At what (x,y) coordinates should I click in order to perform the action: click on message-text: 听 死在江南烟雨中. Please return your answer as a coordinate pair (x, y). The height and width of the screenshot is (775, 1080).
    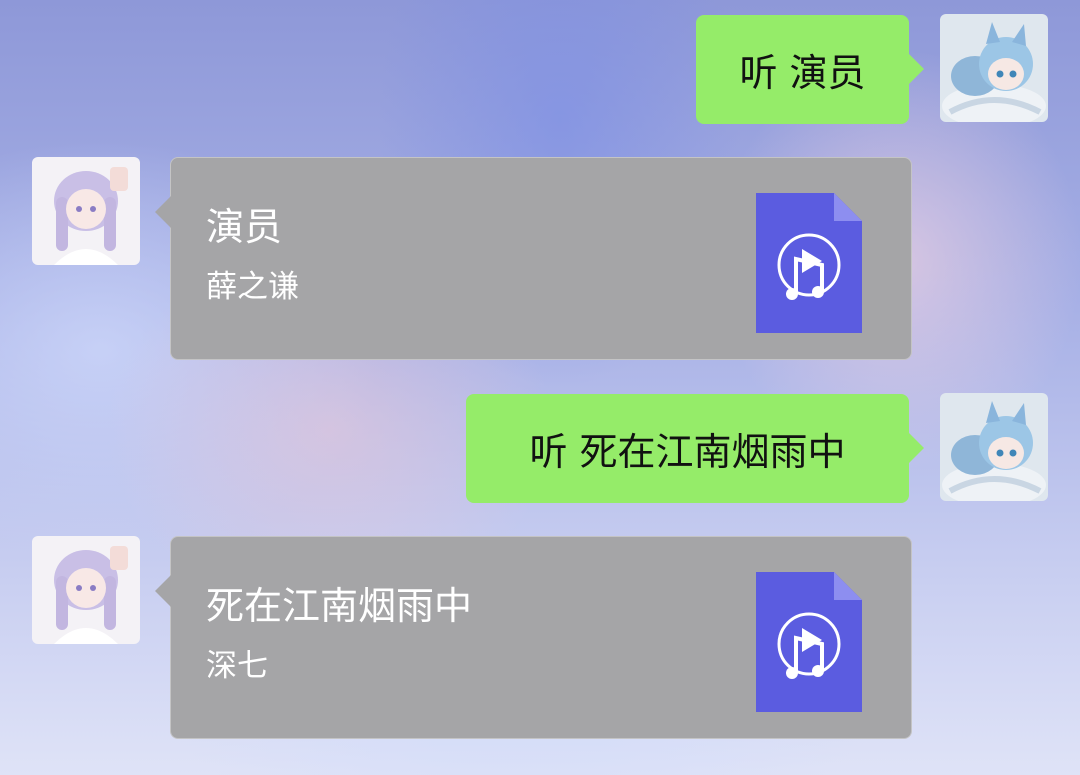
    Looking at the image, I should click on (687, 452).